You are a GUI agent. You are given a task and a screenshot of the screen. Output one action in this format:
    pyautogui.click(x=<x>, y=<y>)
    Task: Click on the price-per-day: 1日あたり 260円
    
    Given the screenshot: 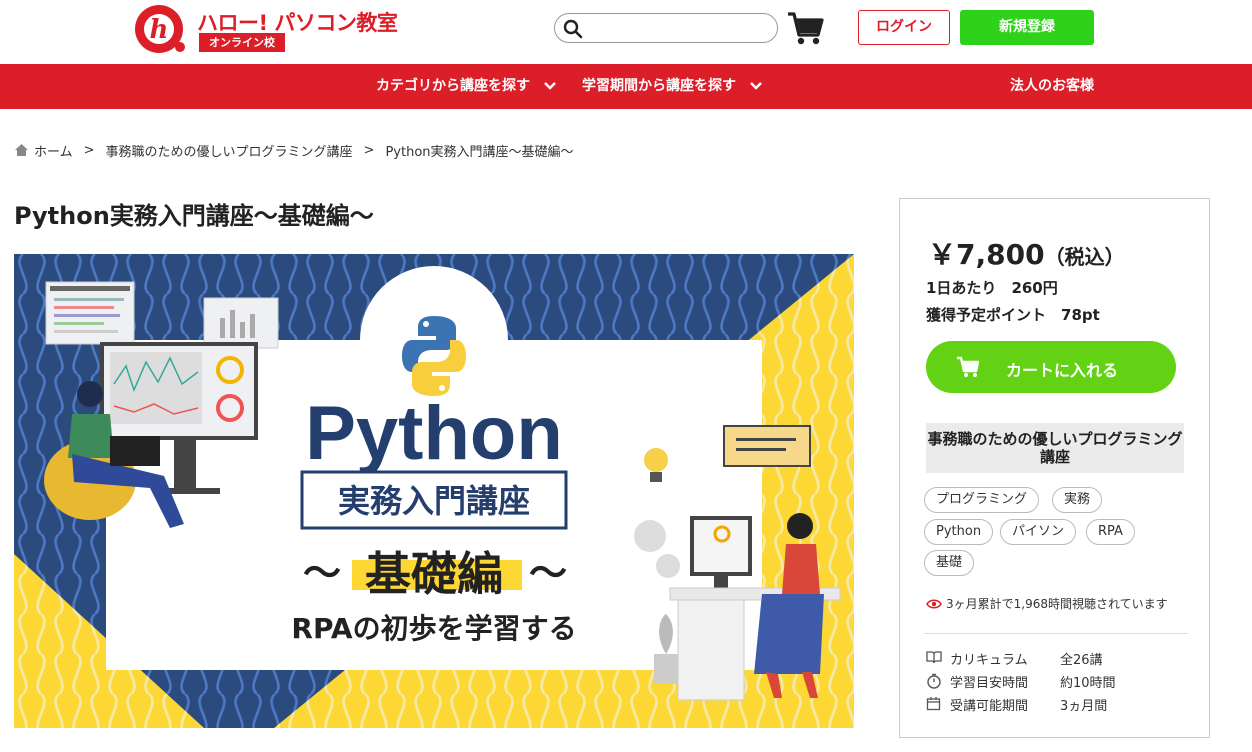 What is the action you would take?
    pyautogui.click(x=992, y=288)
    